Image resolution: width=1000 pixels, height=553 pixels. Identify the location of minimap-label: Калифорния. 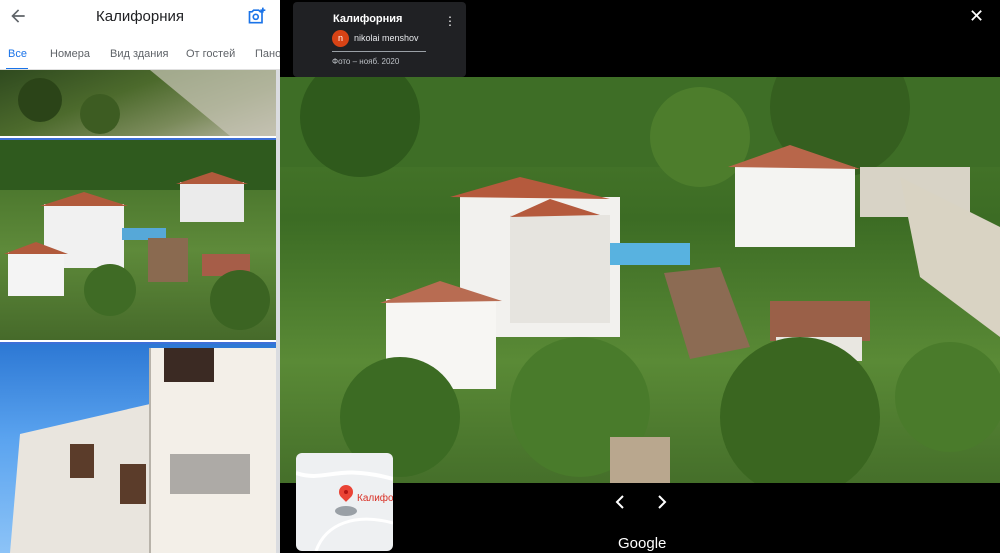
(375, 498).